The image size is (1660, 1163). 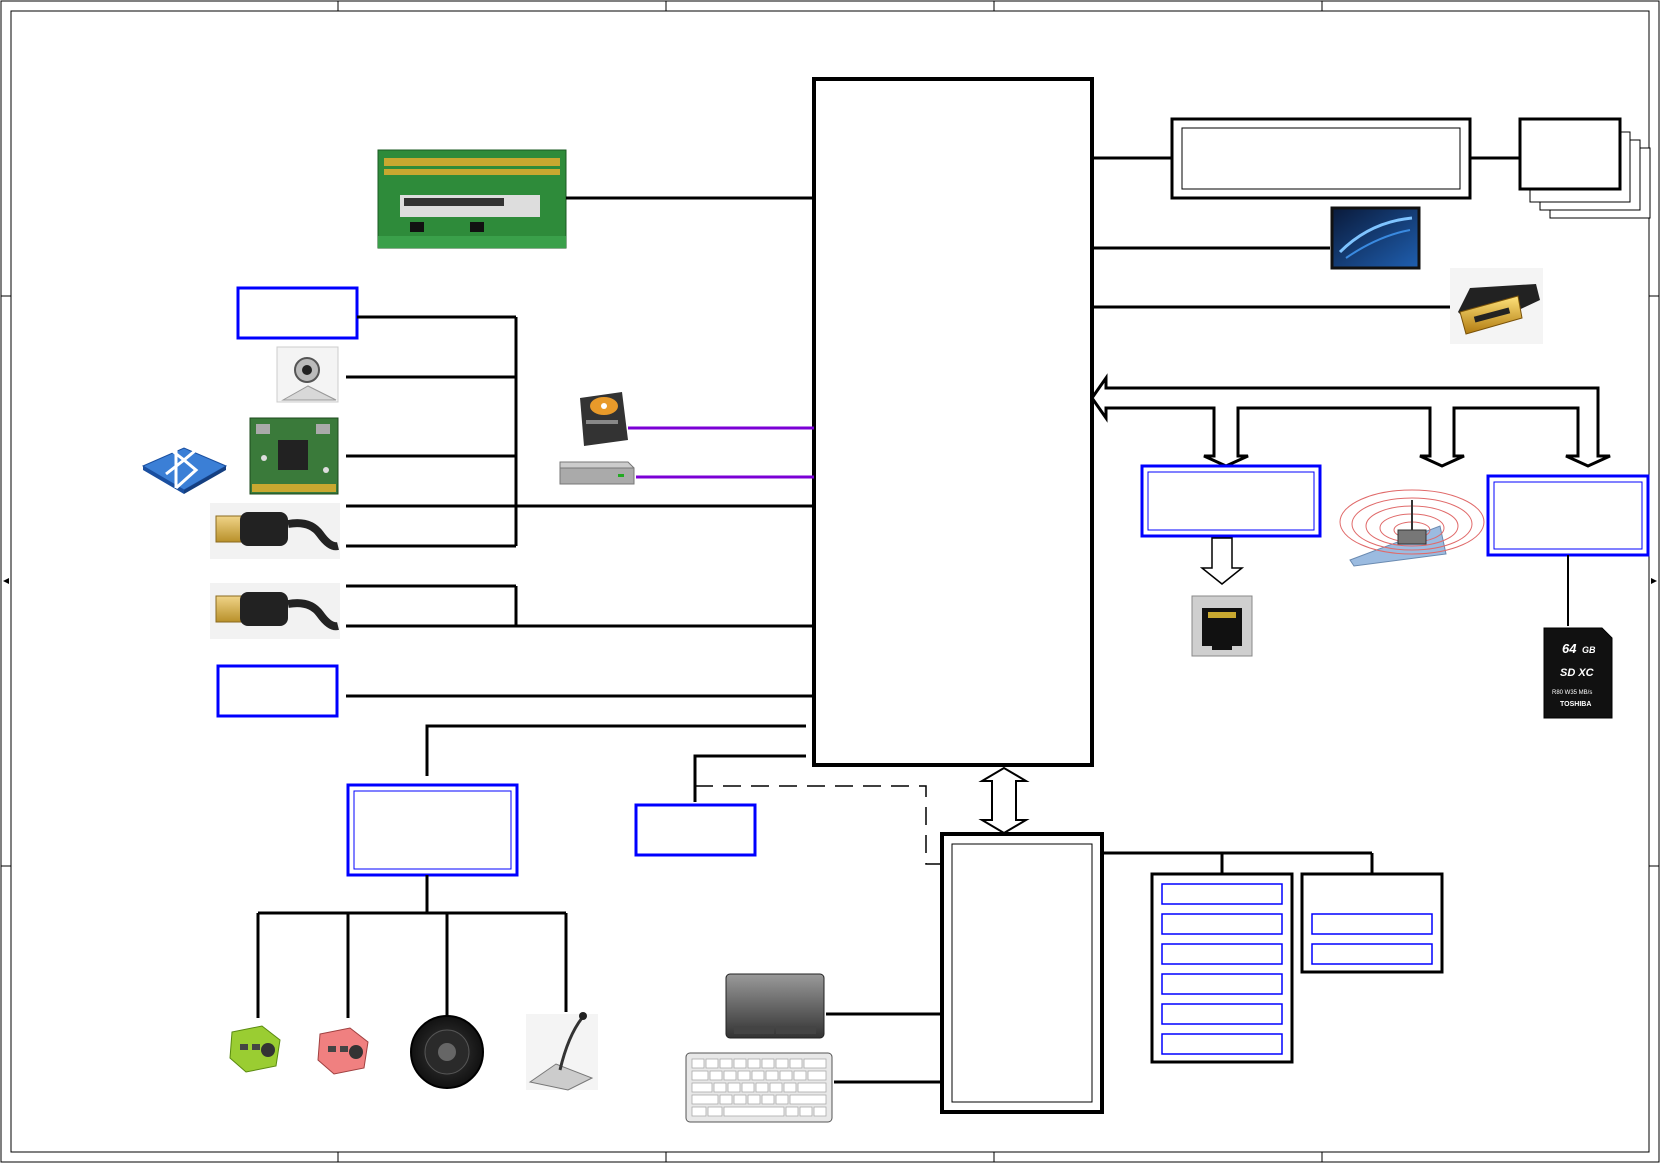 What do you see at coordinates (343, 1051) in the screenshot?
I see `microphone-jack-icon` at bounding box center [343, 1051].